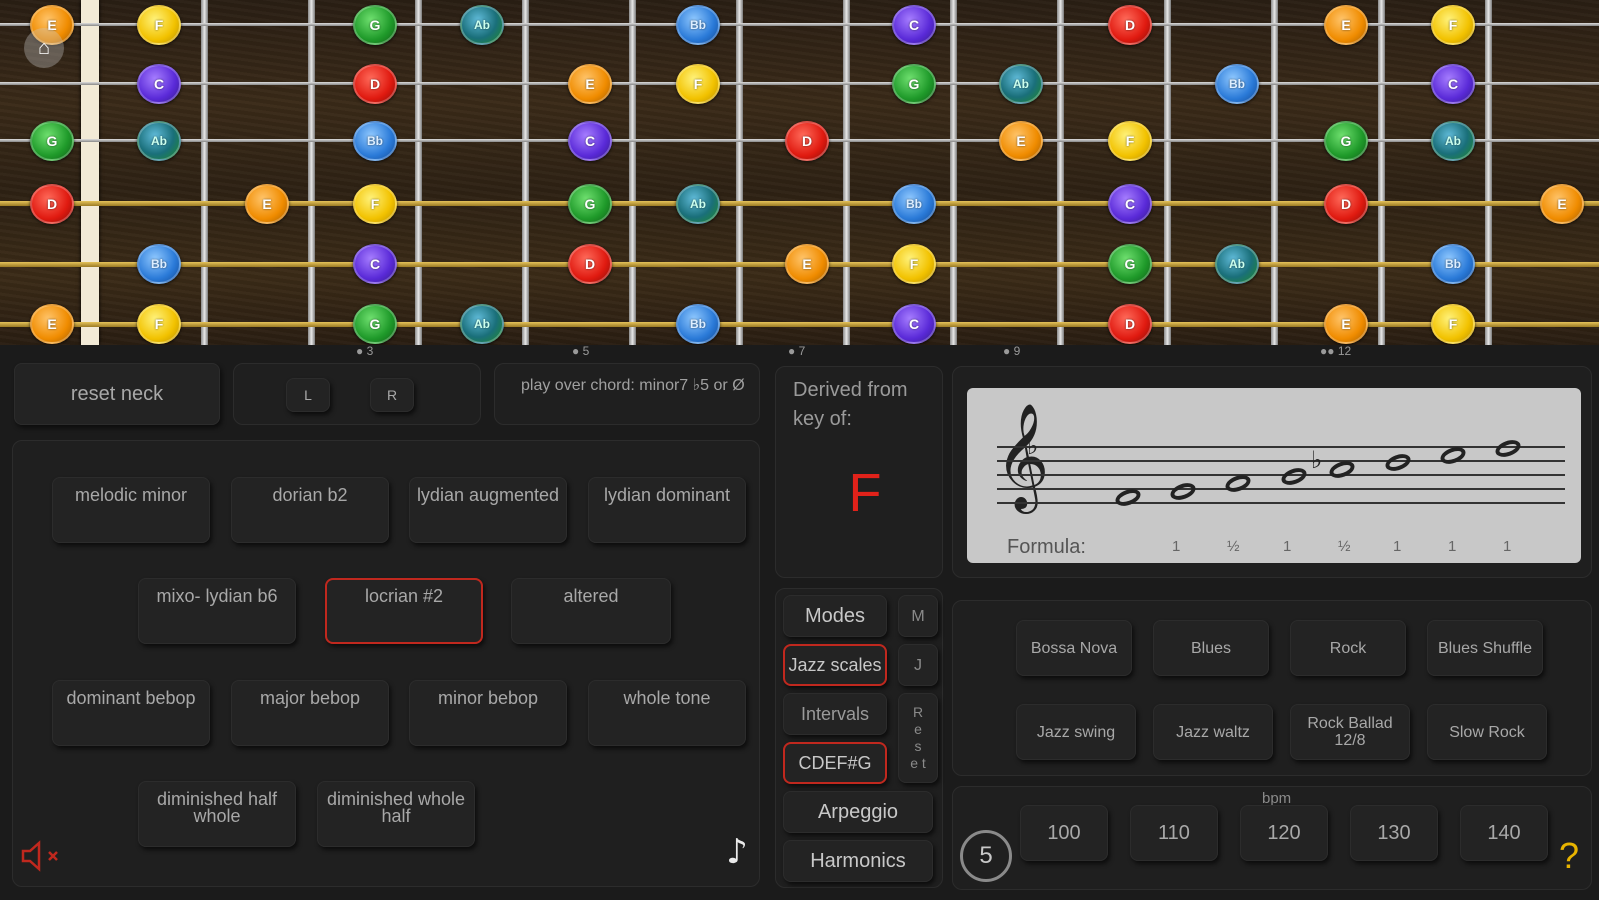  What do you see at coordinates (918, 665) in the screenshot?
I see `jazz-shortcut-button: J` at bounding box center [918, 665].